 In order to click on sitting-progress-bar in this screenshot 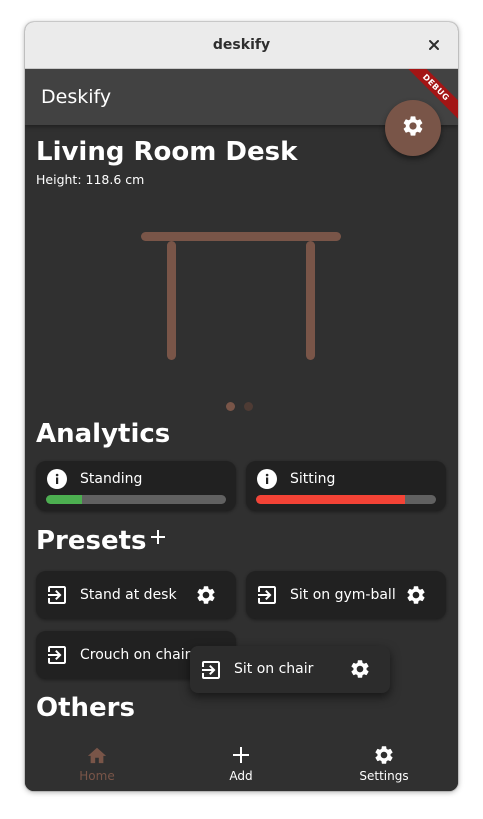, I will do `click(346, 499)`.